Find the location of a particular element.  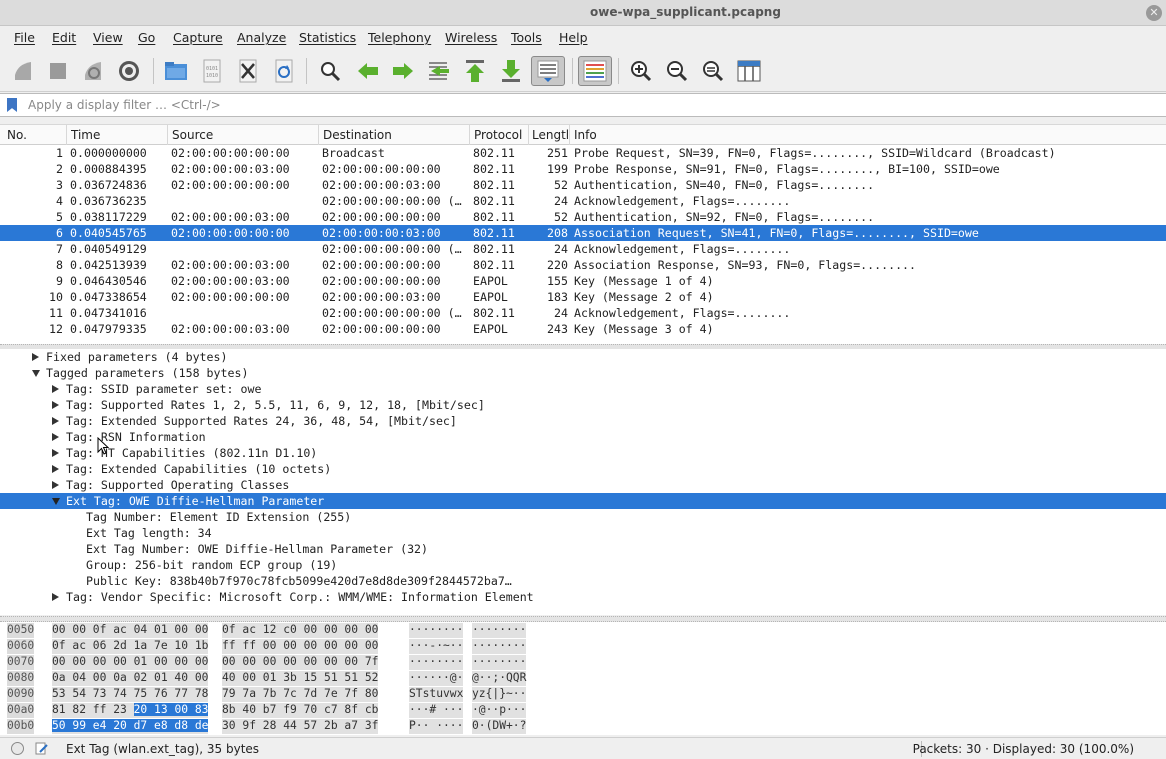

column-header-info: Info is located at coordinates (674, 135).